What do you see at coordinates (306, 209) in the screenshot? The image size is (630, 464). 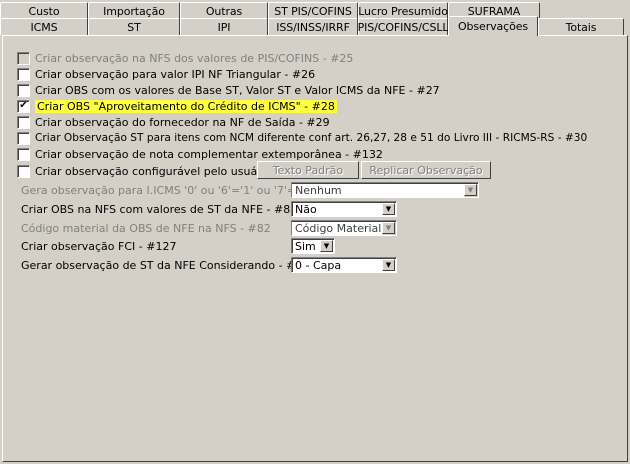 I see `select-81-value: Não` at bounding box center [306, 209].